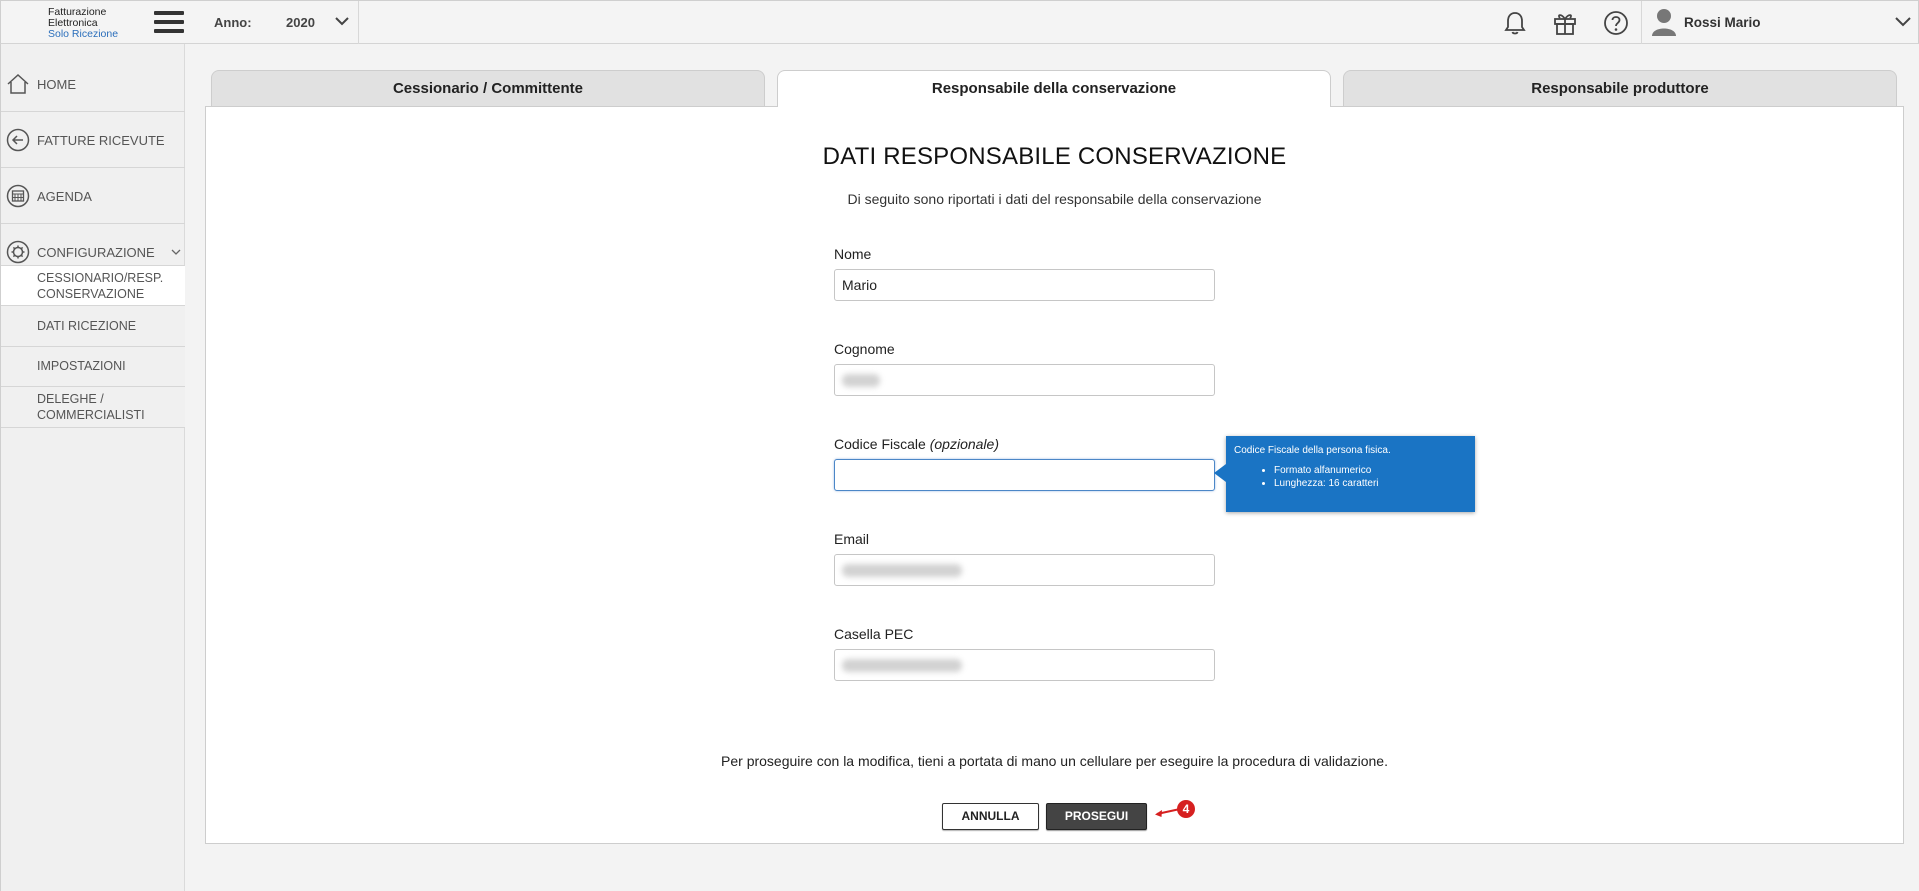 This screenshot has height=891, width=1919. What do you see at coordinates (1054, 156) in the screenshot?
I see `page-title: DATI RESPONSABILE CONSERVAZIONE` at bounding box center [1054, 156].